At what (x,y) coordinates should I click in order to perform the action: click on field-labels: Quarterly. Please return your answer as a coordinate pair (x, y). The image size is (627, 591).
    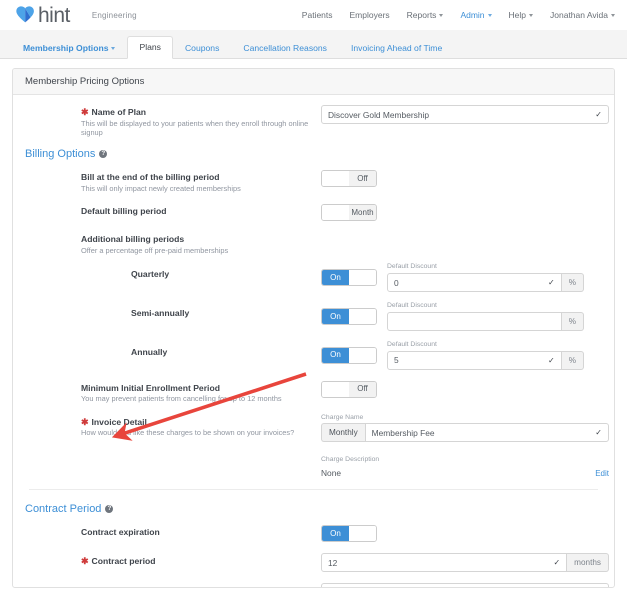
    Looking at the image, I should click on (173, 272).